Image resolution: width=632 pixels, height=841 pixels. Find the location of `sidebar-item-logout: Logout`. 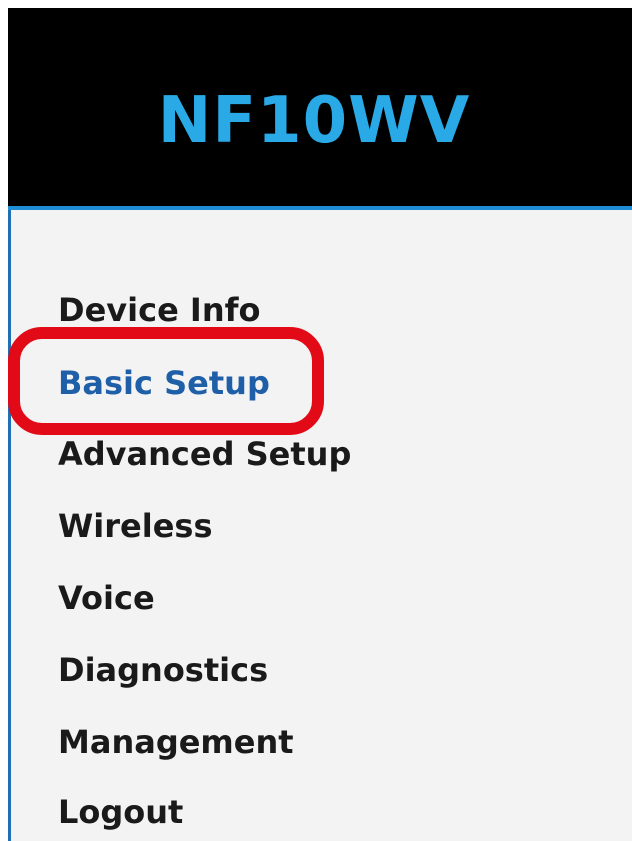

sidebar-item-logout: Logout is located at coordinates (120, 812).